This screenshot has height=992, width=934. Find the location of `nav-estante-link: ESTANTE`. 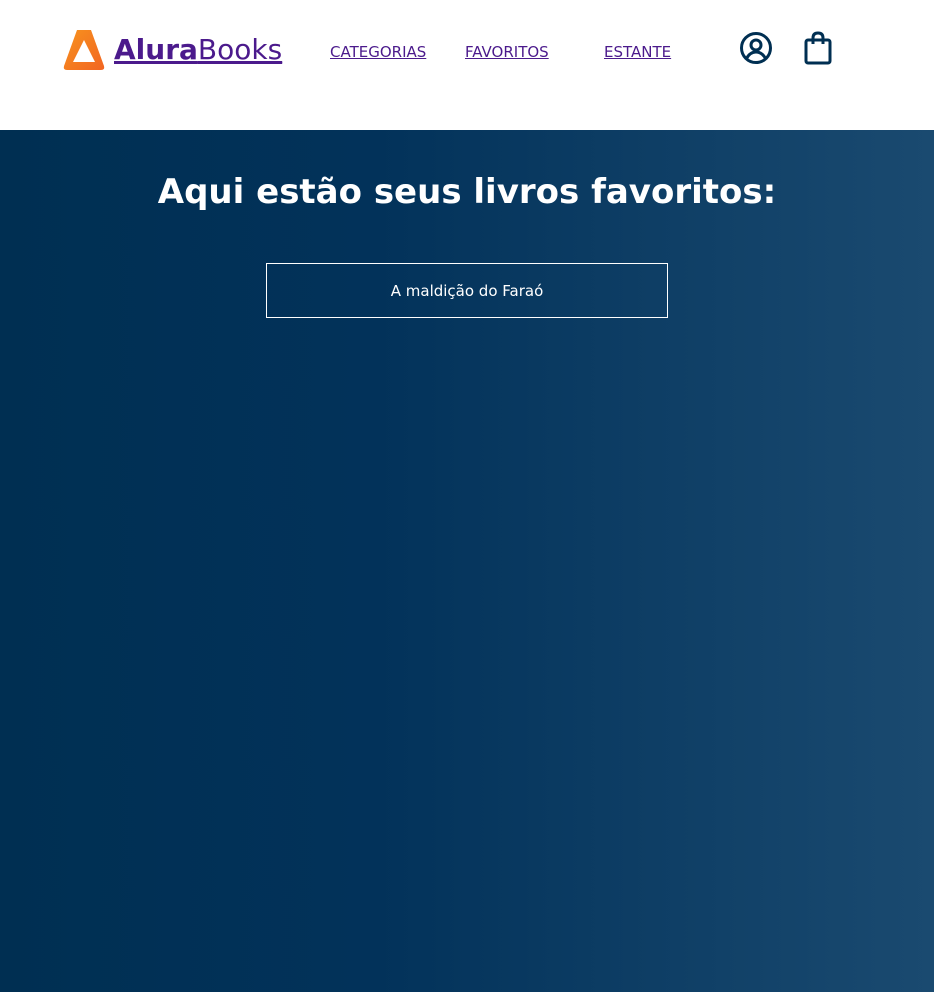

nav-estante-link: ESTANTE is located at coordinates (637, 52).